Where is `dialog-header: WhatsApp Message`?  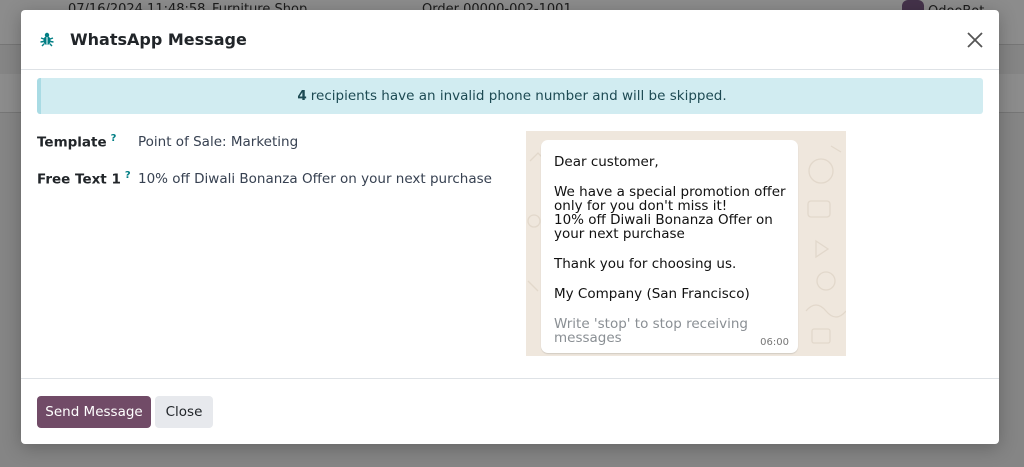
dialog-header: WhatsApp Message is located at coordinates (510, 40).